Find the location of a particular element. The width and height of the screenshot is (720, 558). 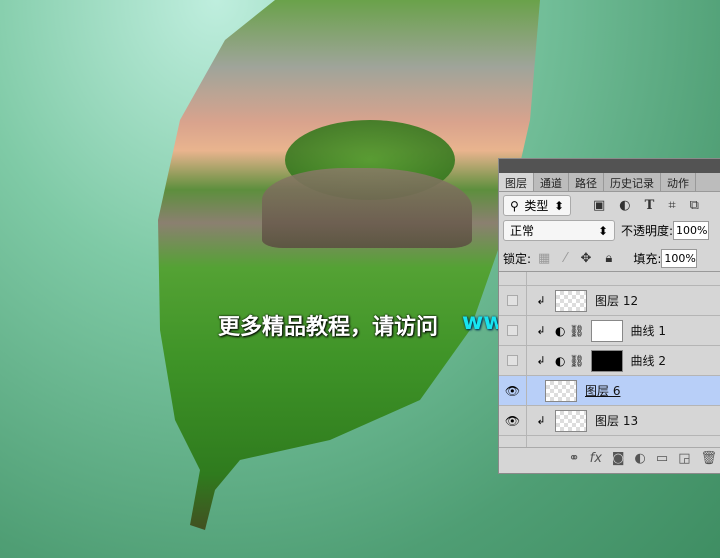

lock-label: 锁定: is located at coordinates (517, 259).